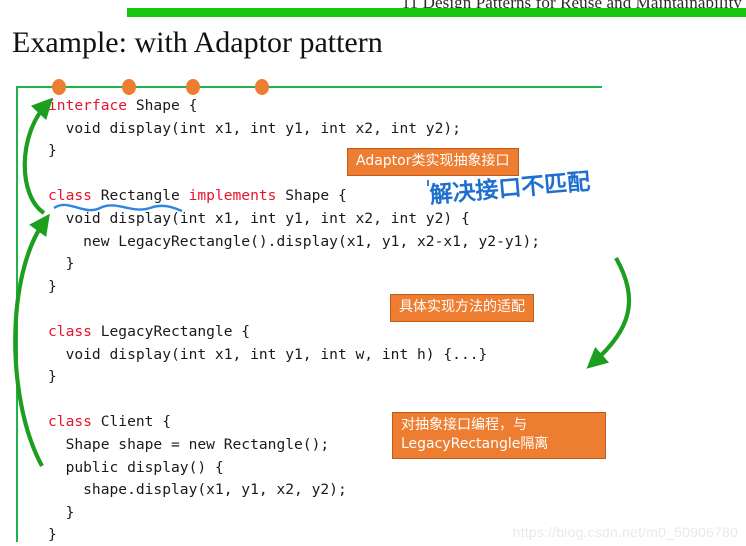  Describe the element at coordinates (433, 162) in the screenshot. I see `callout-adaptor-implements-interface: Adaptor类实现抽象接口` at that location.